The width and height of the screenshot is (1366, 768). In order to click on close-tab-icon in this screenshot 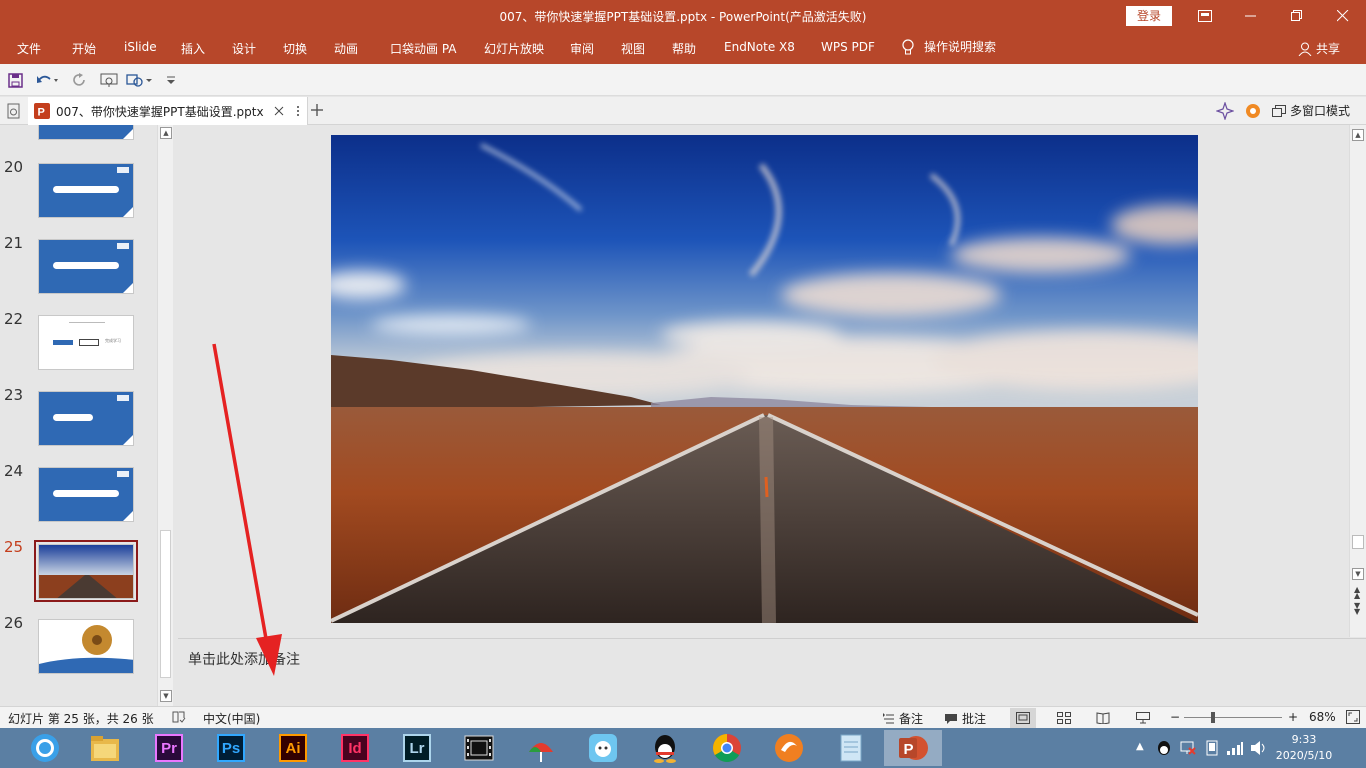, I will do `click(279, 111)`.